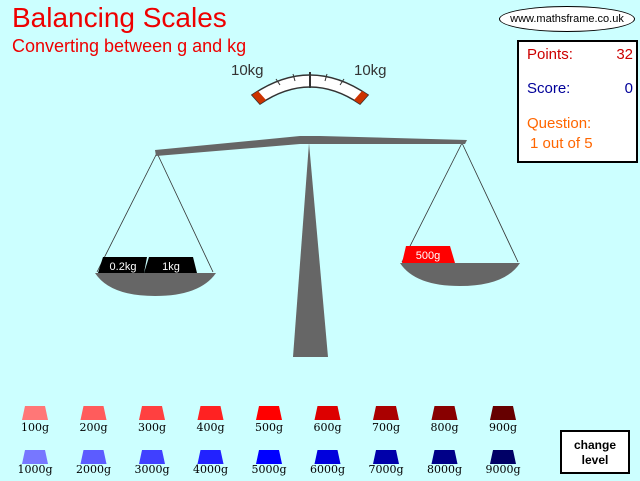  I want to click on left-pan, so click(155, 284).